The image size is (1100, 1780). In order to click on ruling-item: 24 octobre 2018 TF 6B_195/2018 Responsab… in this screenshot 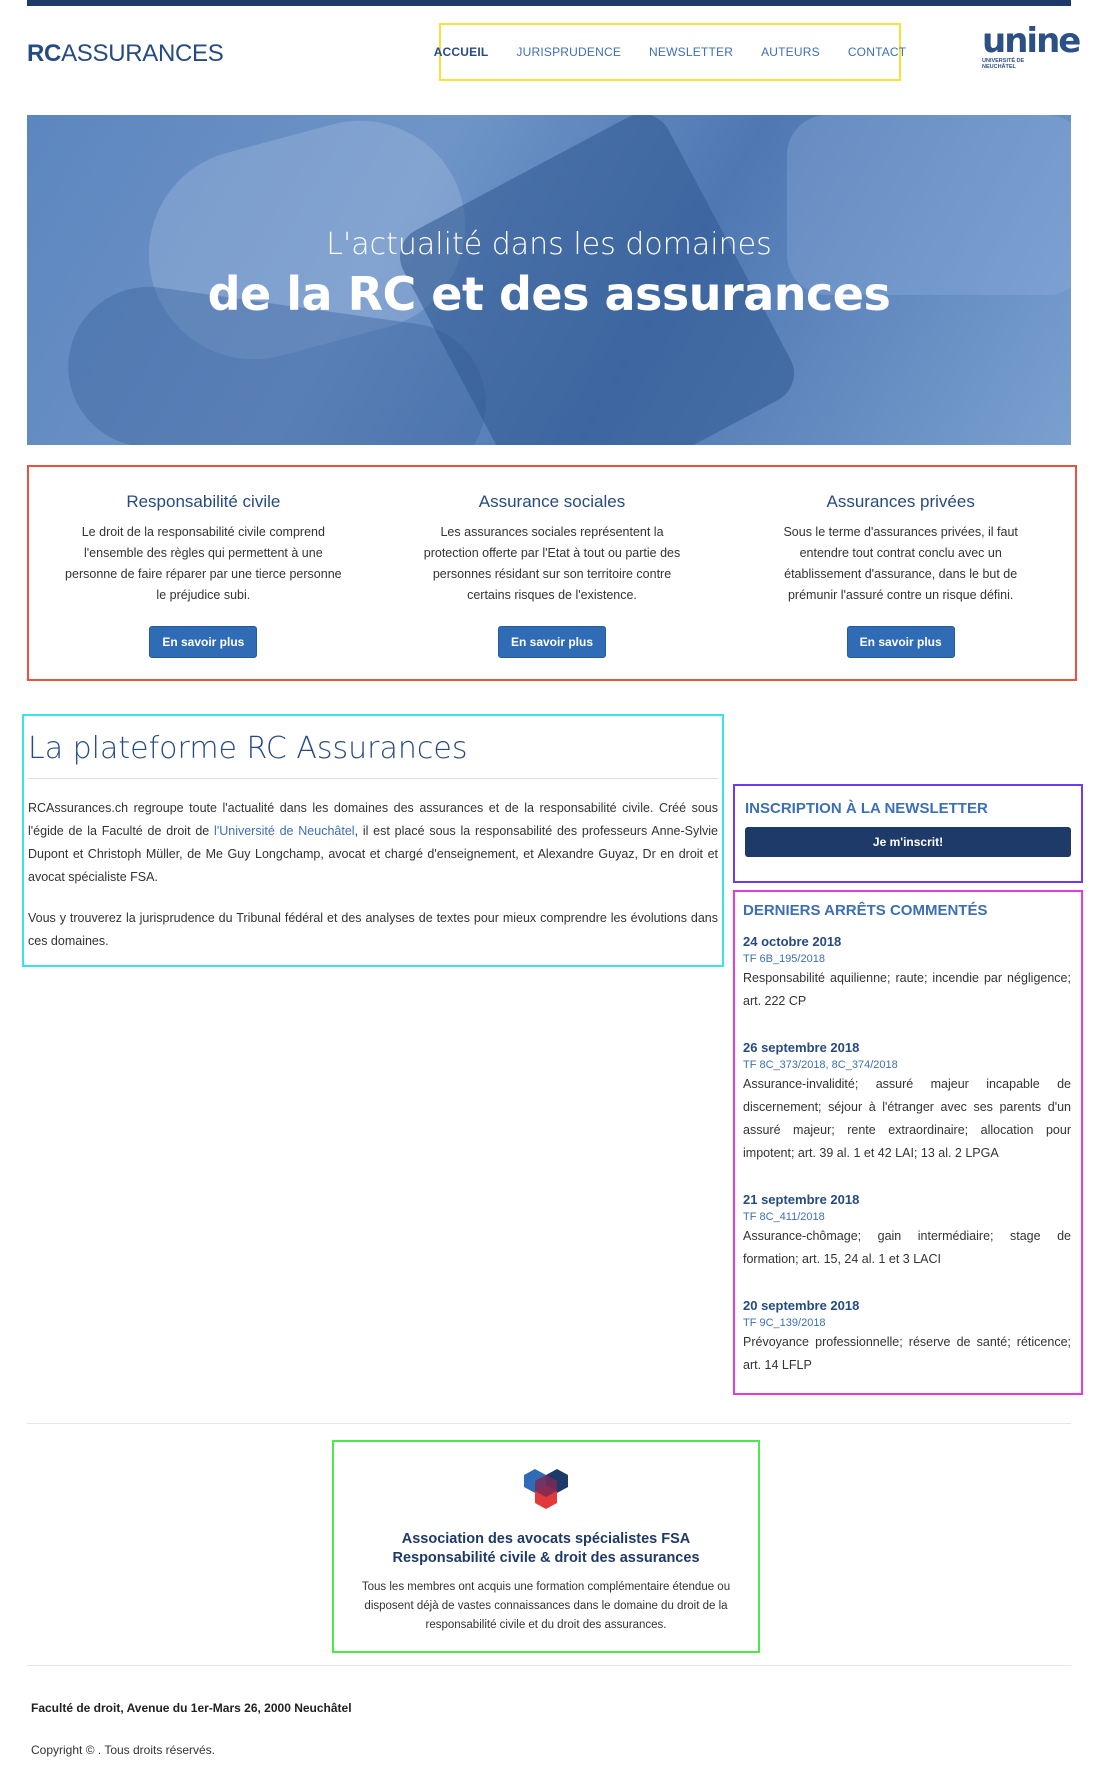, I will do `click(907, 973)`.